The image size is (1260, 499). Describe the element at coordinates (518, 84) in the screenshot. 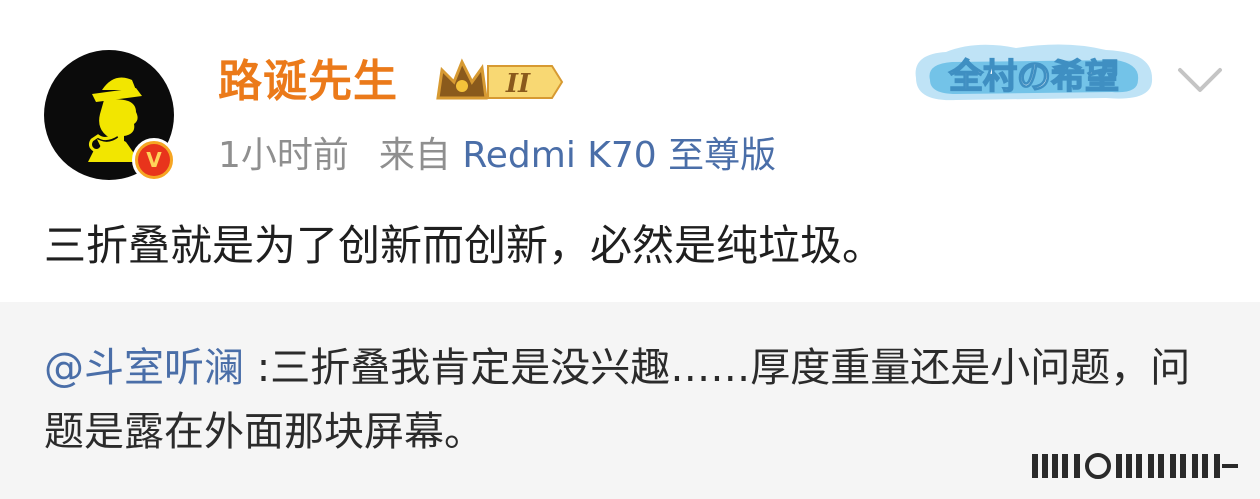

I see `svg-text: II` at that location.